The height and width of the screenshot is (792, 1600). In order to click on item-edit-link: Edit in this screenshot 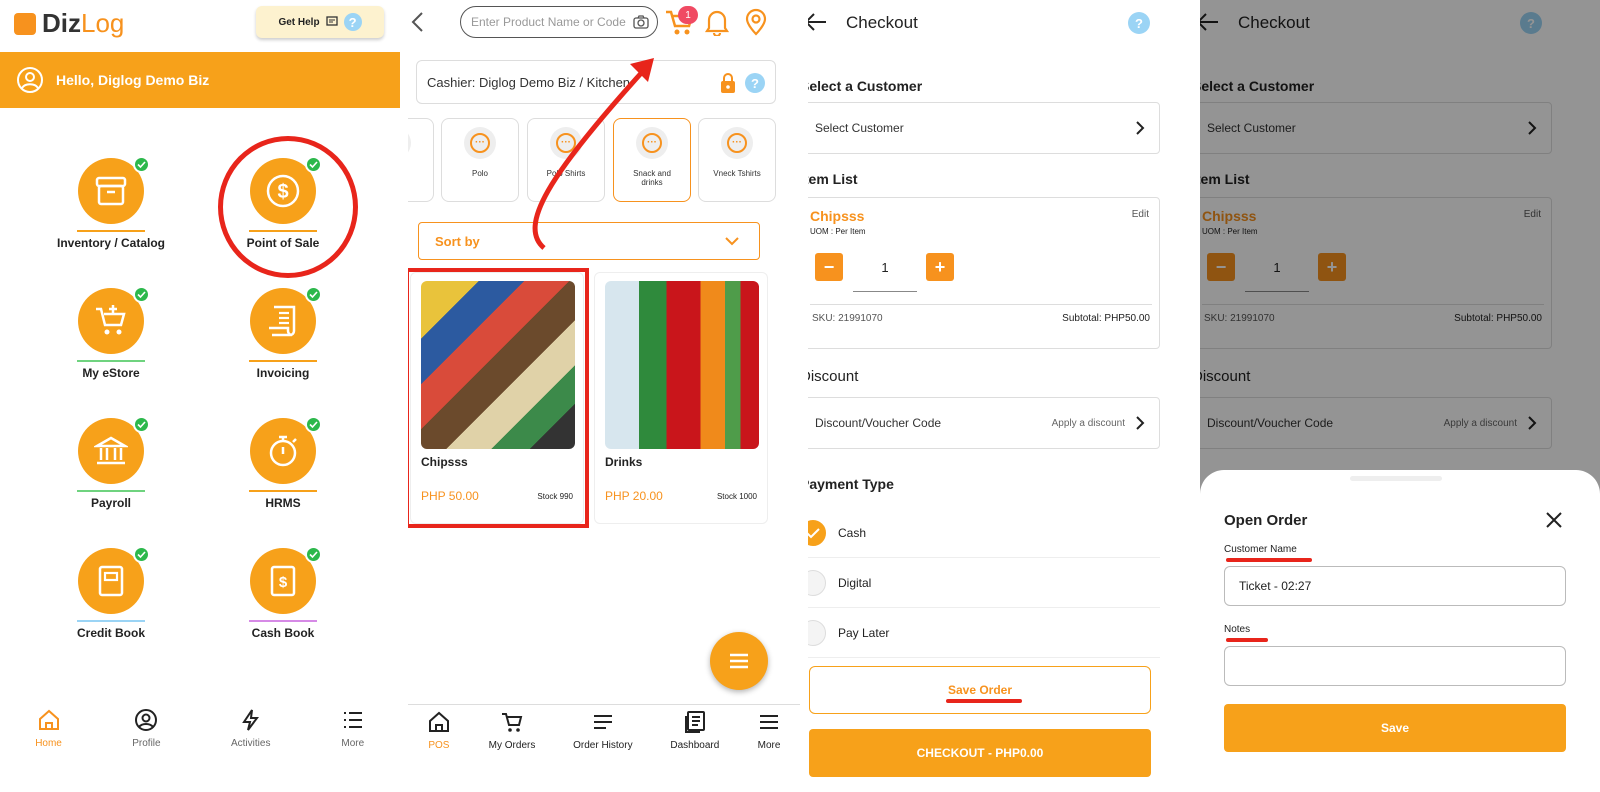, I will do `click(1140, 214)`.